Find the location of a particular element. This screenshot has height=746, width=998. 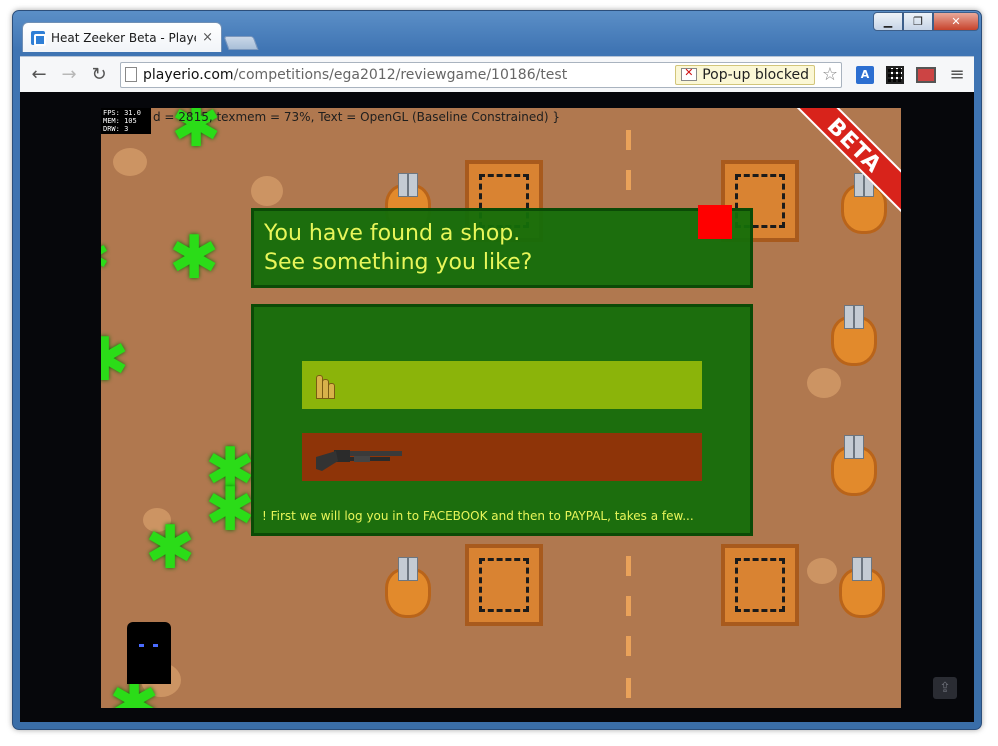

fps-readout: FPS: 31.0 is located at coordinates (122, 113).